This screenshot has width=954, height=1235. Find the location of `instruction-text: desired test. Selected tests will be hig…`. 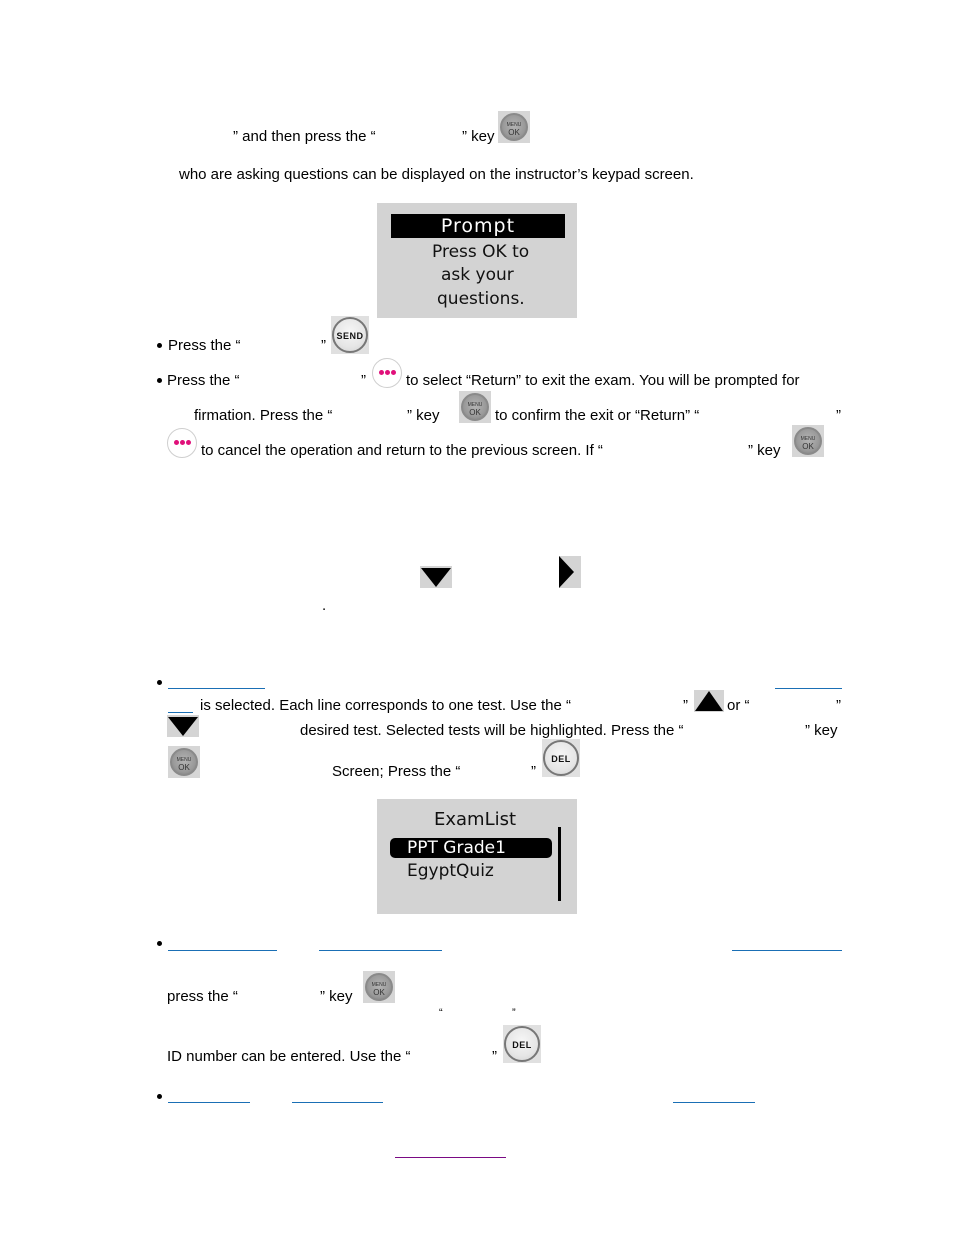

instruction-text: desired test. Selected tests will be hig… is located at coordinates (492, 730).